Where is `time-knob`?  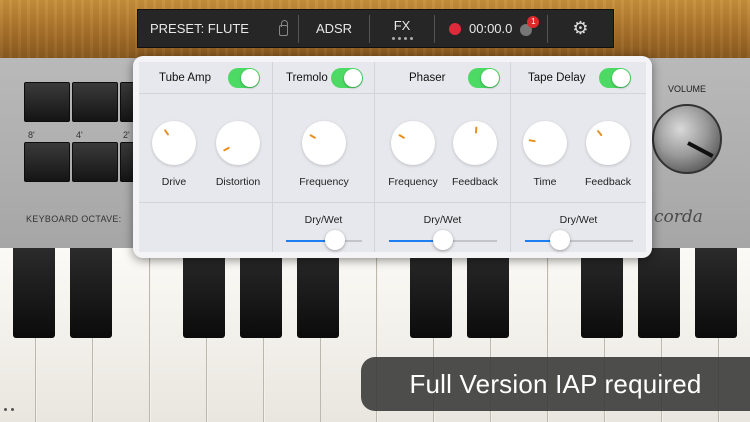
time-knob is located at coordinates (545, 143).